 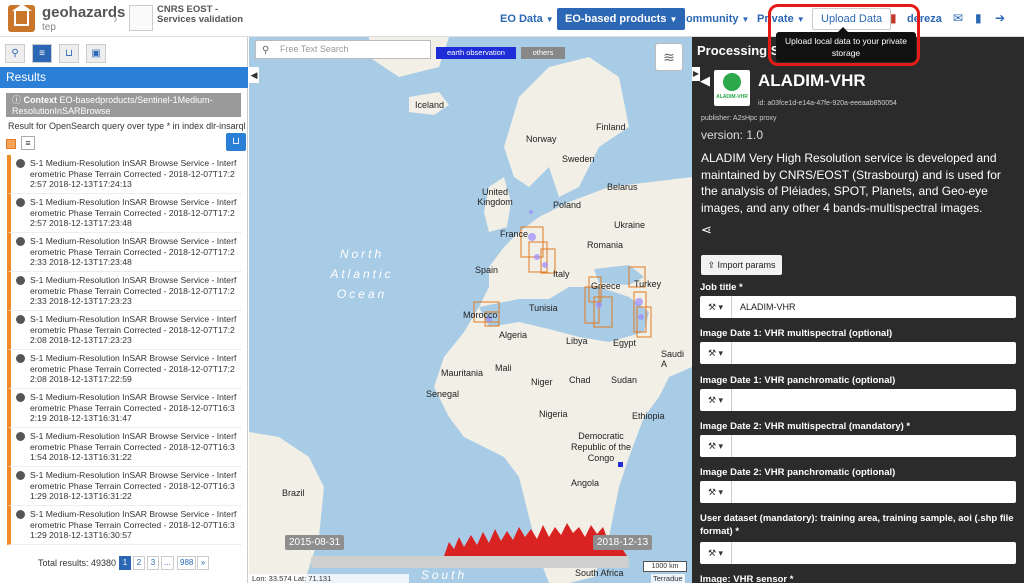 I want to click on nav-eo-products: EO-based products ▼, so click(x=621, y=19).